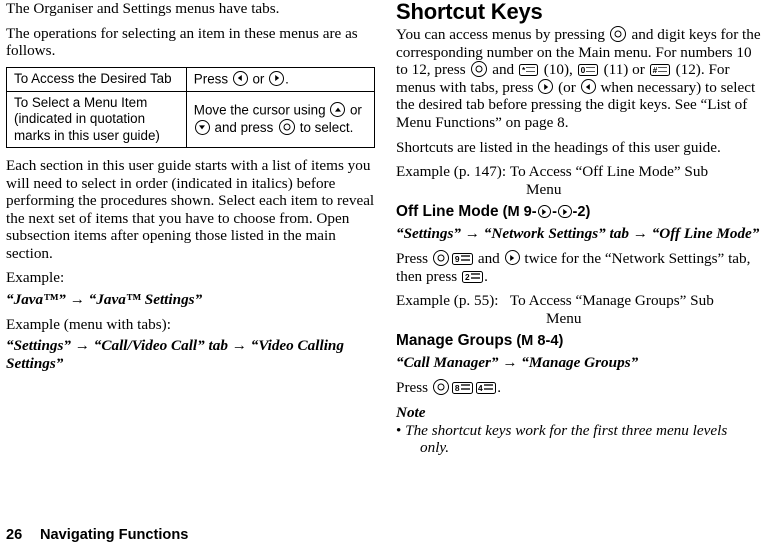  Describe the element at coordinates (96, 79) in the screenshot. I see `table-cell-action: To Access the Desired Tab` at that location.